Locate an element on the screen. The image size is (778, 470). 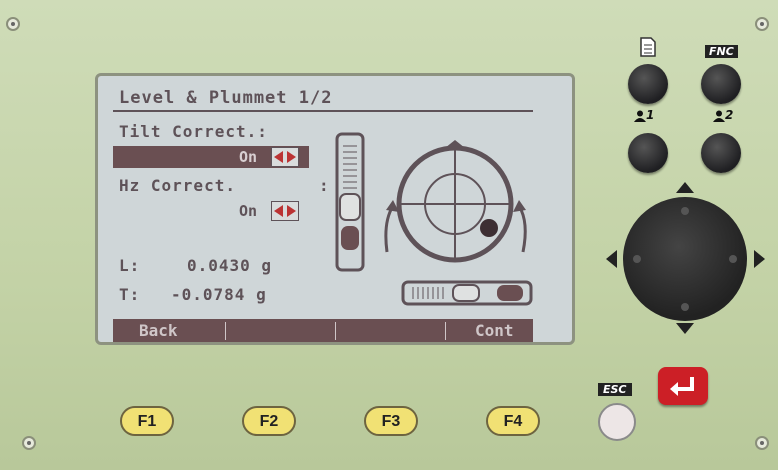
fnc-button is located at coordinates (721, 84).